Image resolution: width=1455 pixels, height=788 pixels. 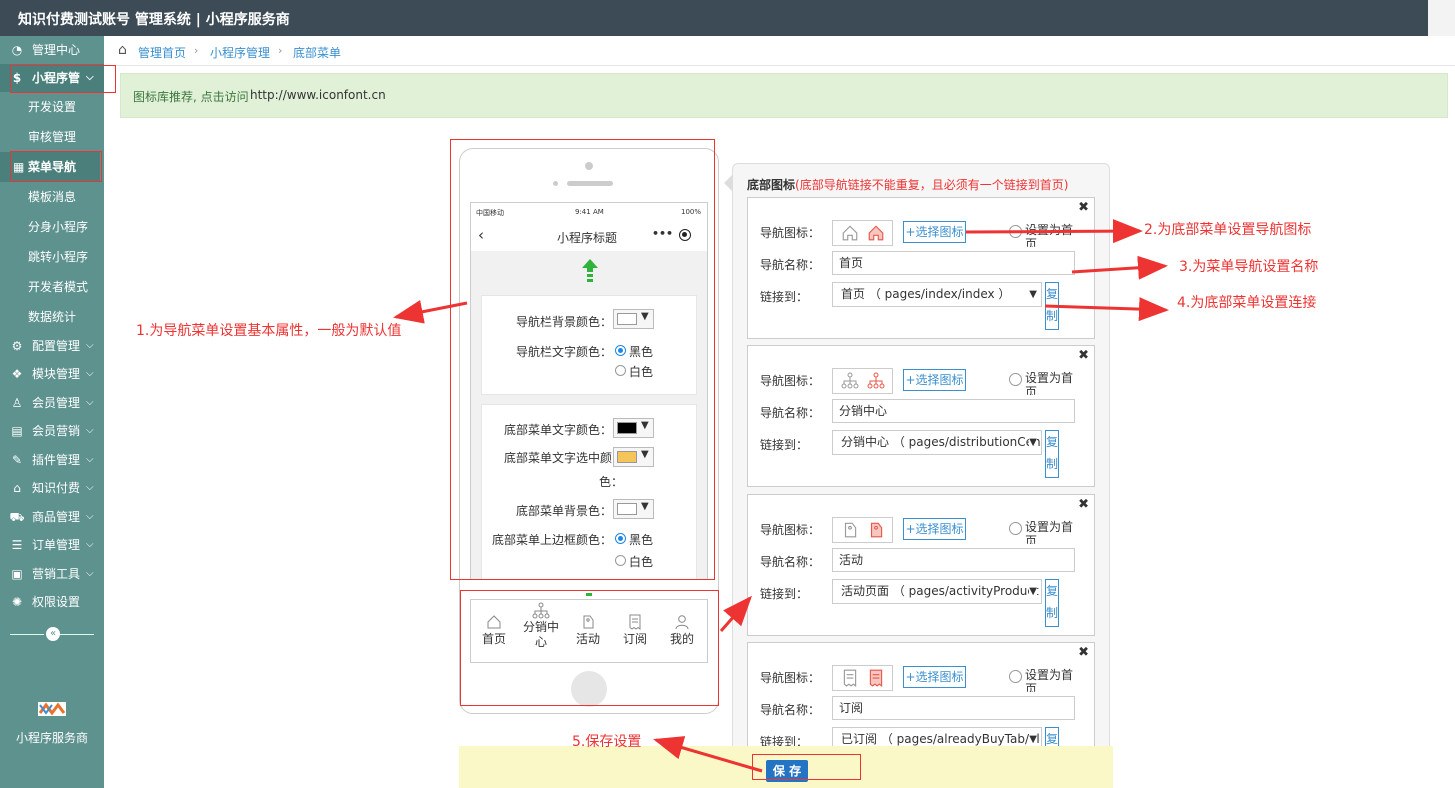 I want to click on tab-text-color-label: 底部菜单文字颜色：, so click(x=558, y=430).